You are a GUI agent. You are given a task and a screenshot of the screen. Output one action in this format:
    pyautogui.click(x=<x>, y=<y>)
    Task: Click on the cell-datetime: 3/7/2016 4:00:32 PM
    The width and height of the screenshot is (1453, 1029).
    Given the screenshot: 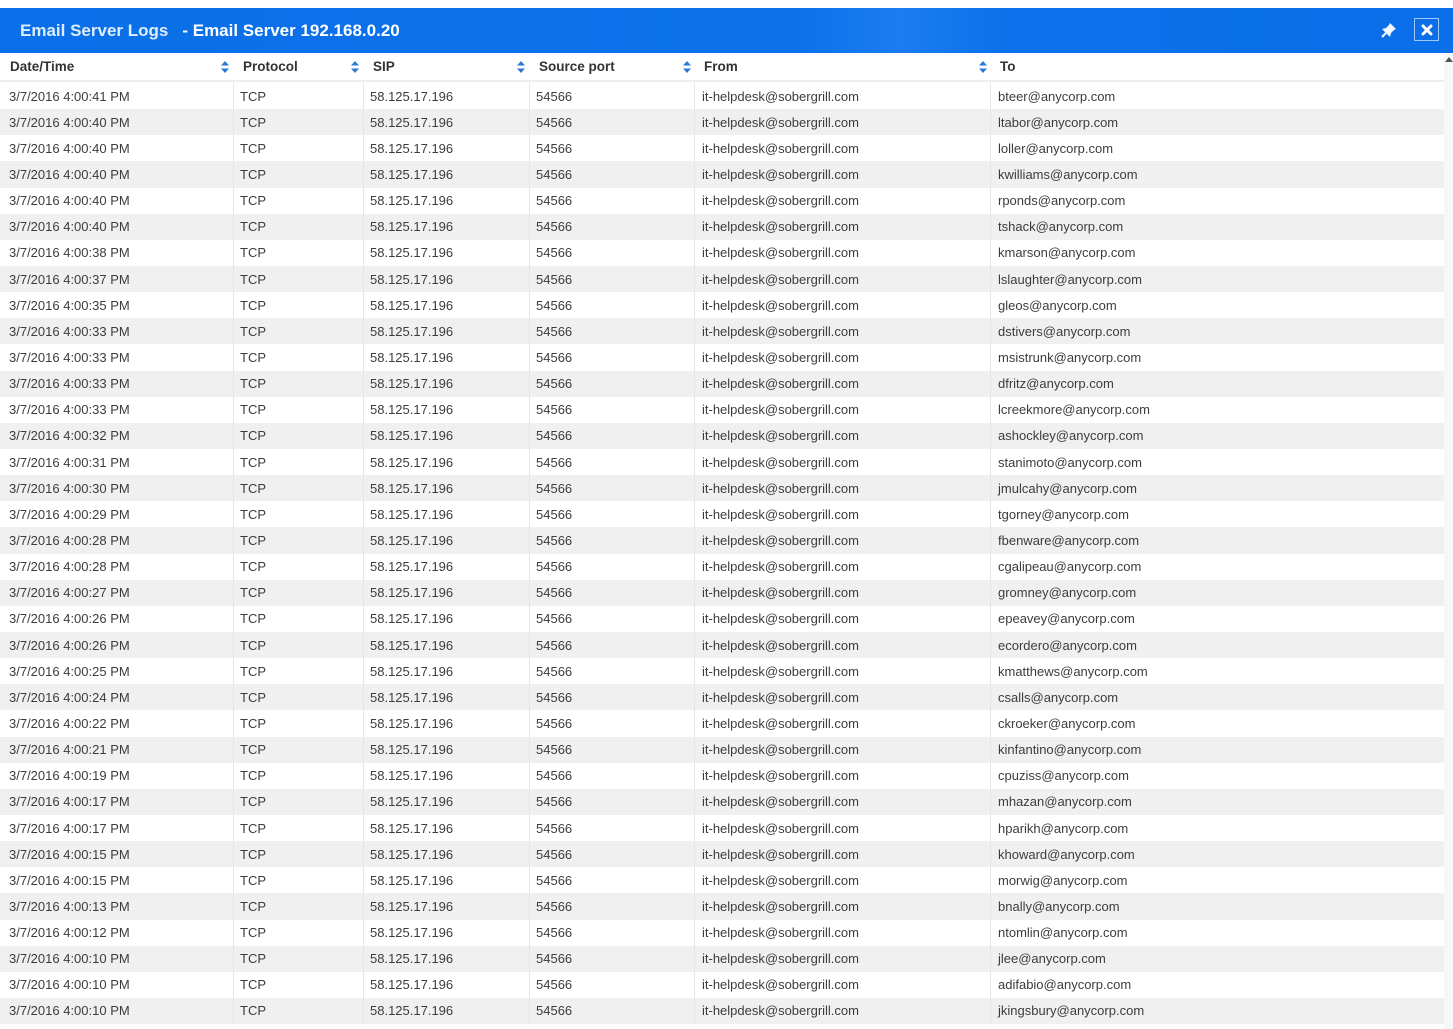 What is the action you would take?
    pyautogui.click(x=69, y=436)
    